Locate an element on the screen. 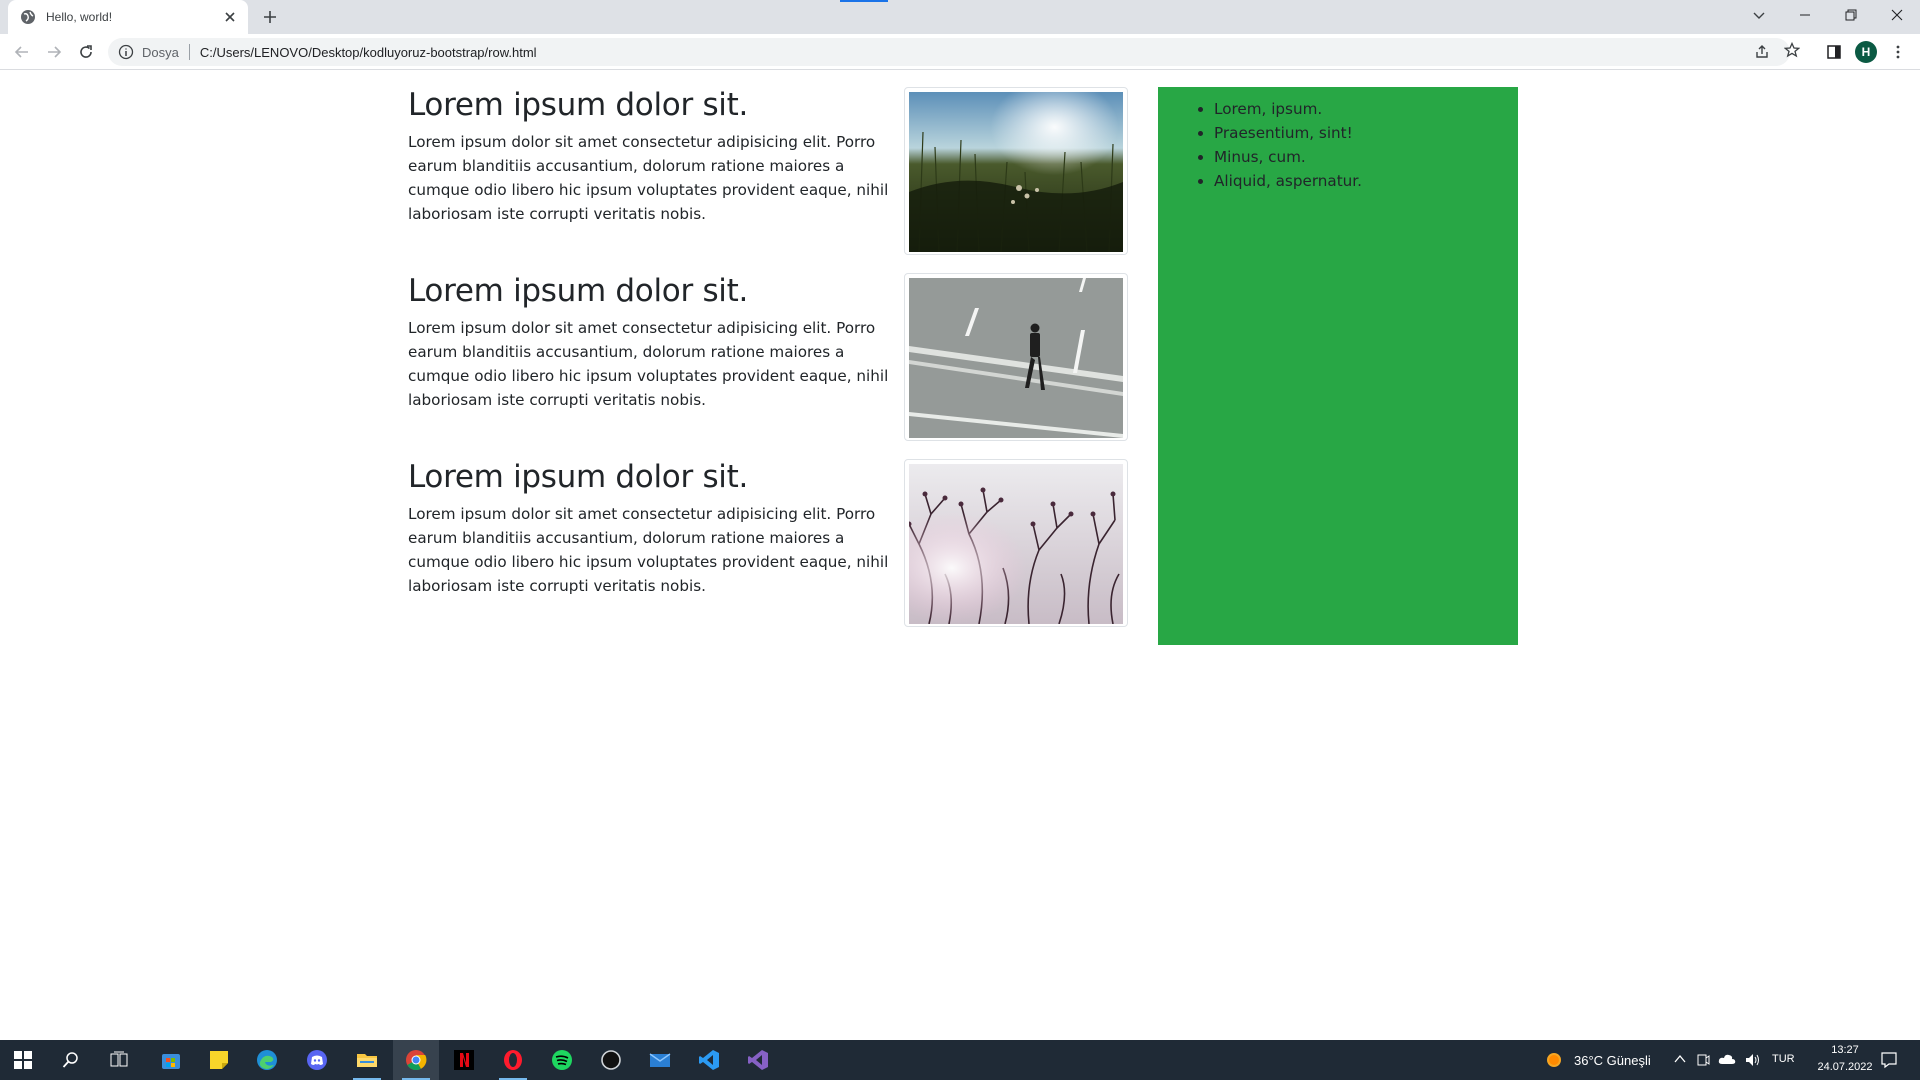  address-separator is located at coordinates (189, 52).